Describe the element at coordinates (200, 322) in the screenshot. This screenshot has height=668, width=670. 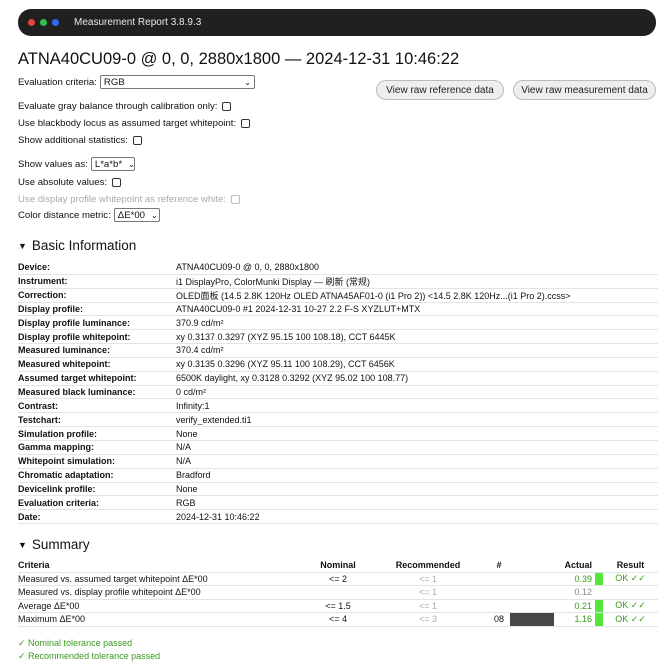
I see `info-value: 370.9 cd/m²` at that location.